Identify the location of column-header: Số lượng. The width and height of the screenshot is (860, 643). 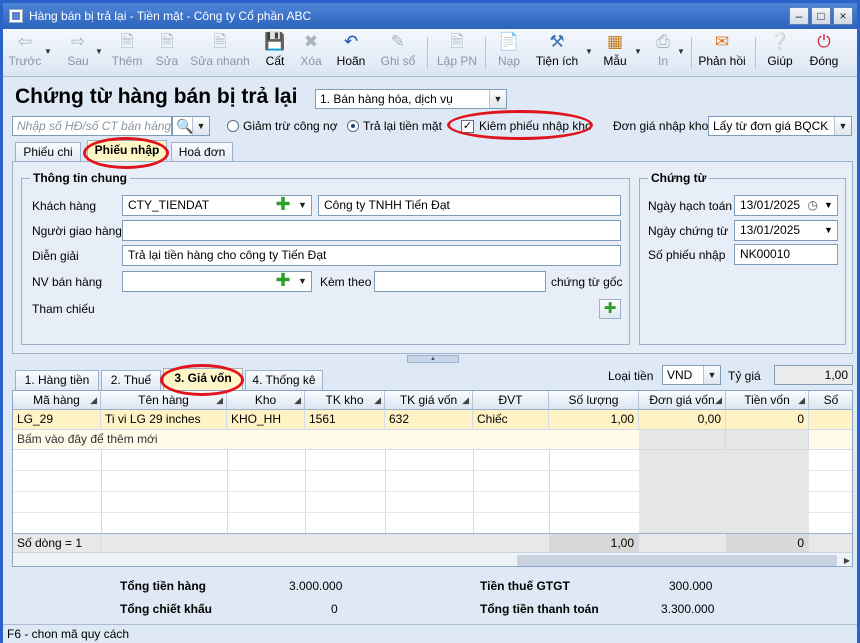
(594, 400).